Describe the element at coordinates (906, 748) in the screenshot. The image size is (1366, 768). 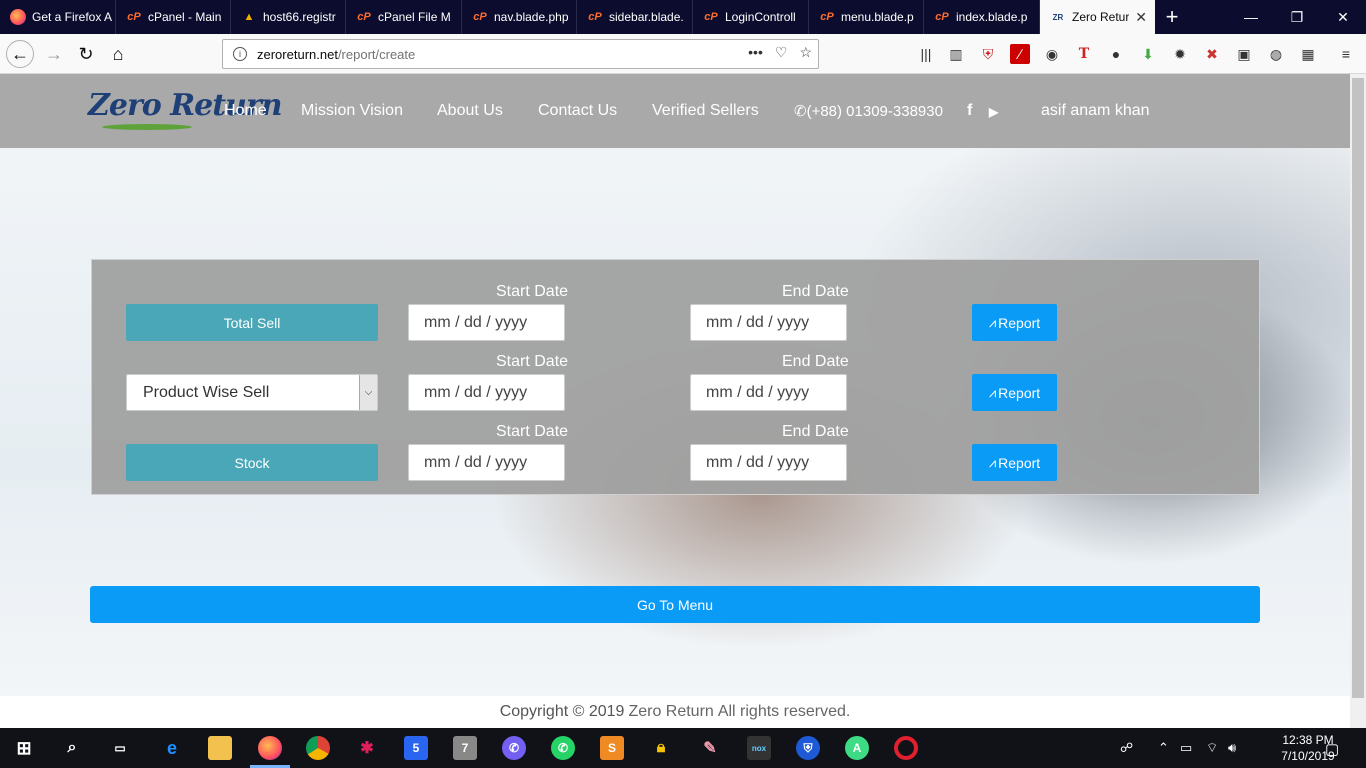
I see `opera-icon` at that location.